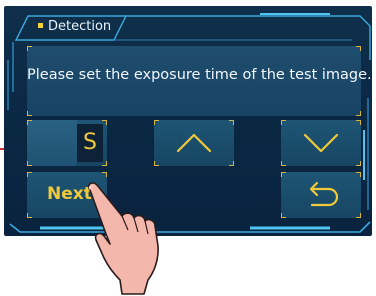 The width and height of the screenshot is (376, 296). What do you see at coordinates (123, 238) in the screenshot?
I see `pointing-hand-icon` at bounding box center [123, 238].